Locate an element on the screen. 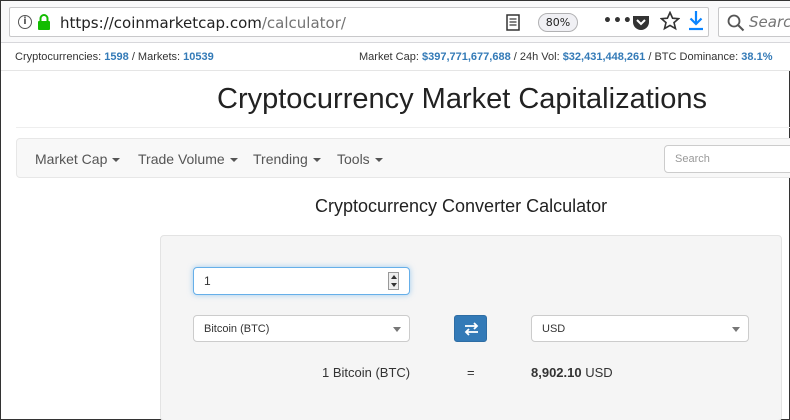 The height and width of the screenshot is (420, 790). cryptocurrencies-label: Cryptocurrencies: is located at coordinates (58, 57).